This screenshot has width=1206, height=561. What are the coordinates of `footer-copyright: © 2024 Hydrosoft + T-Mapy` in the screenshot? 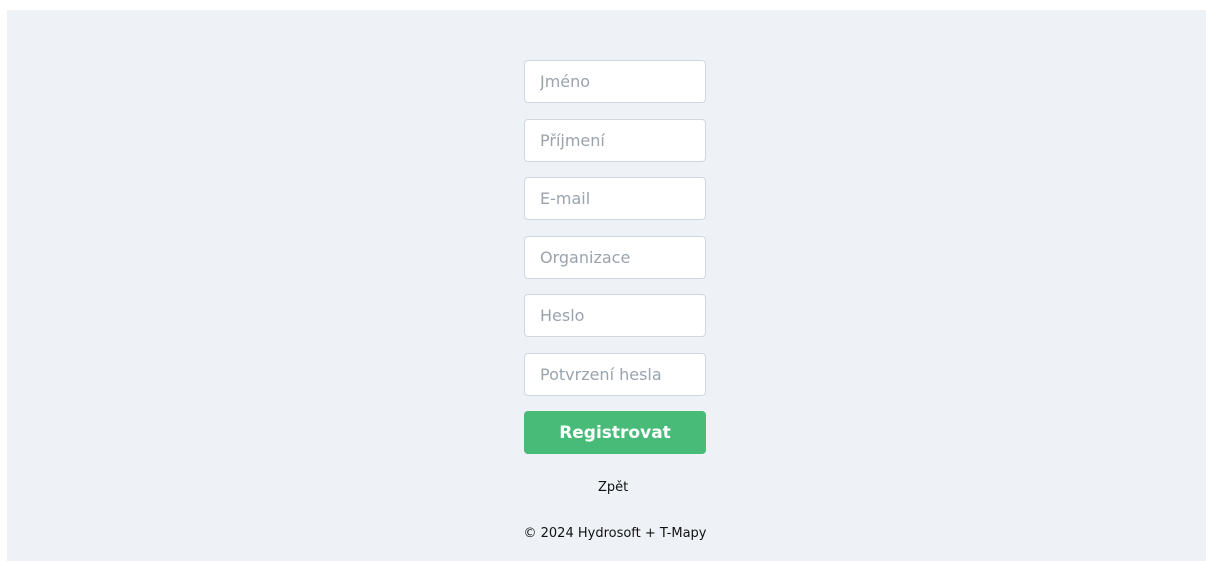 It's located at (615, 533).